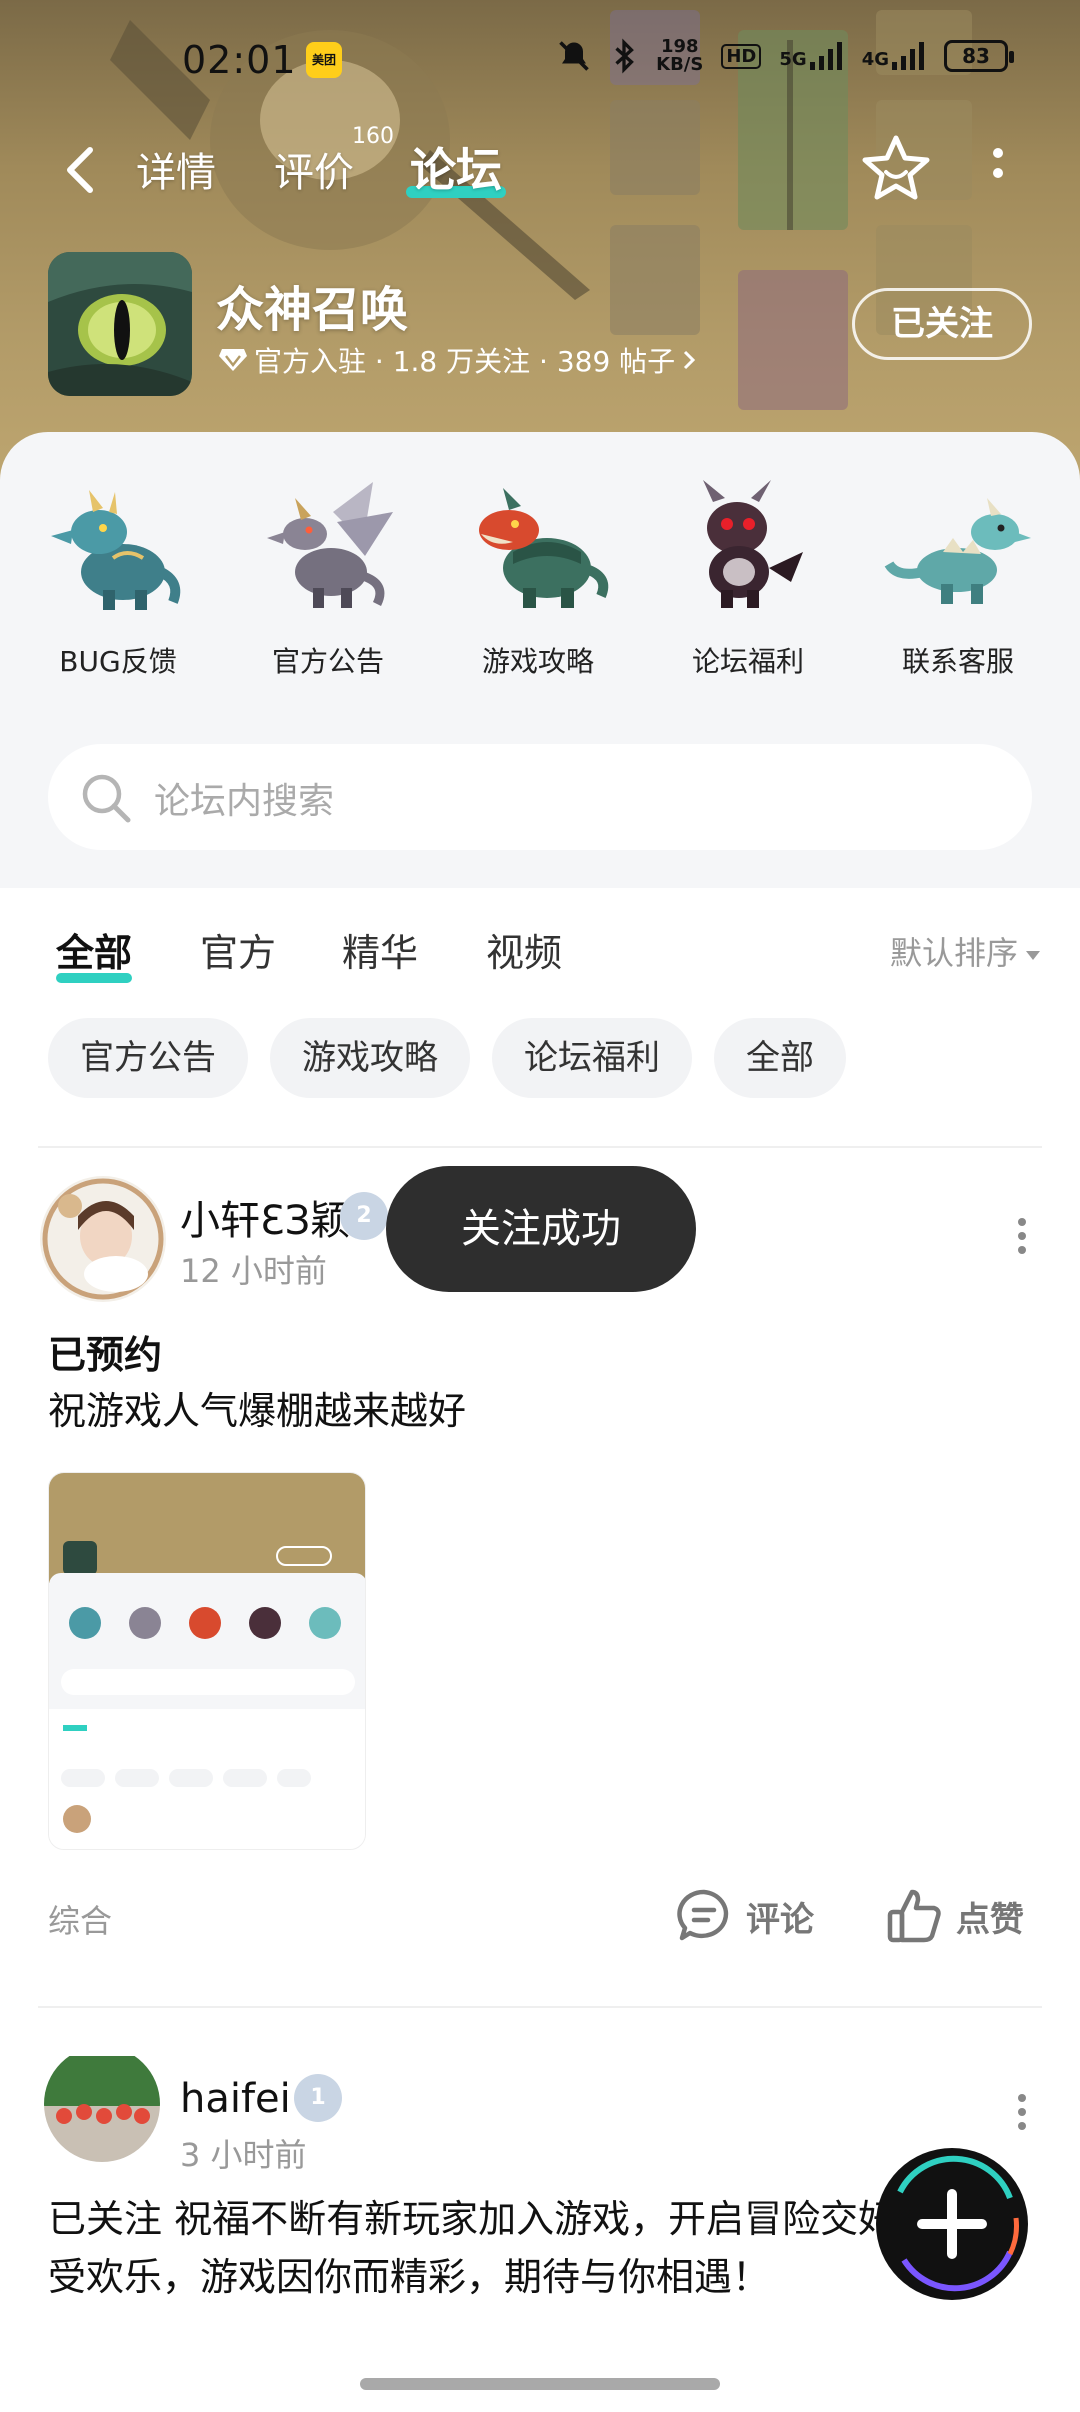 The height and width of the screenshot is (2412, 1080). I want to click on post-time: 3 小时前, so click(243, 2155).